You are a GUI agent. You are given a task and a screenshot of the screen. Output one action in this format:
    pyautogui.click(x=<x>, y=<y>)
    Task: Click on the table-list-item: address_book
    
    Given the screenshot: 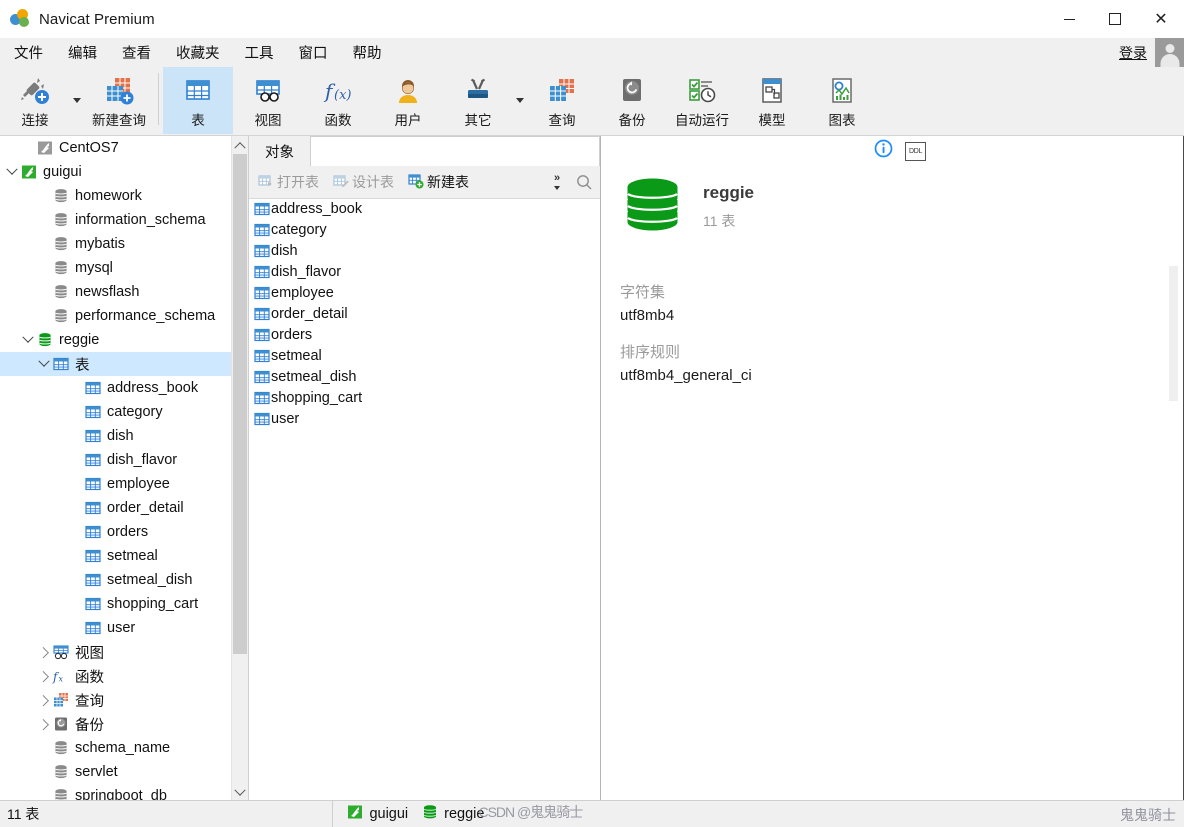 What is the action you would take?
    pyautogui.click(x=424, y=208)
    